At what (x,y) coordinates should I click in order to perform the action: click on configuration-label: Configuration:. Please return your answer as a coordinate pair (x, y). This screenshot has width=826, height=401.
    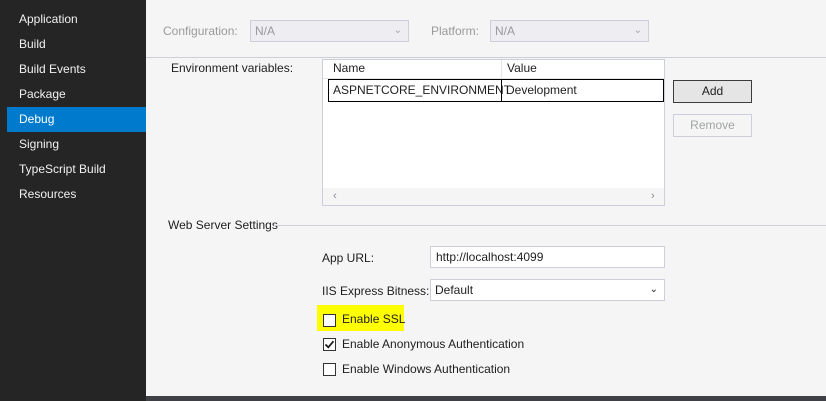
    Looking at the image, I should click on (200, 31).